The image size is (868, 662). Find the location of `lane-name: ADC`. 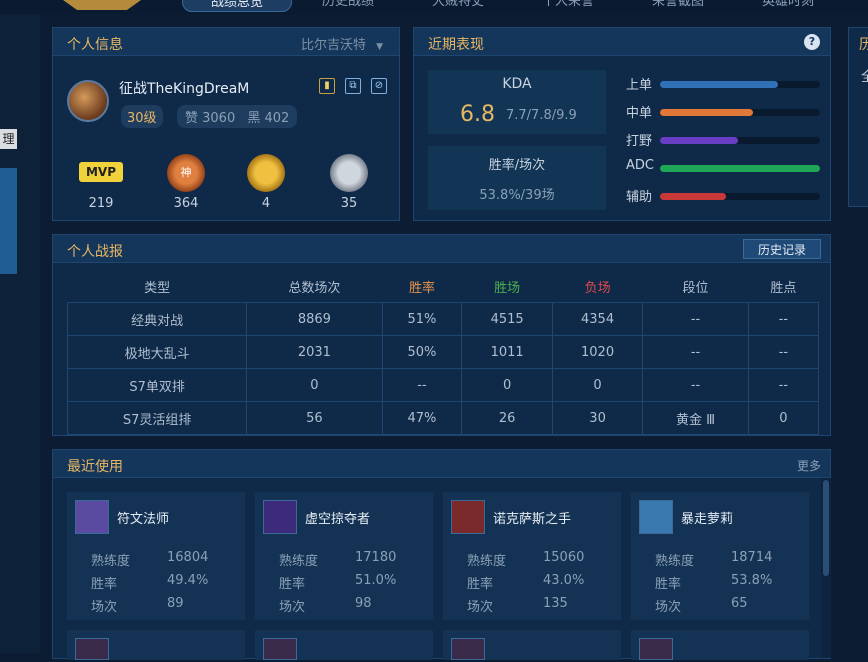

lane-name: ADC is located at coordinates (640, 165).